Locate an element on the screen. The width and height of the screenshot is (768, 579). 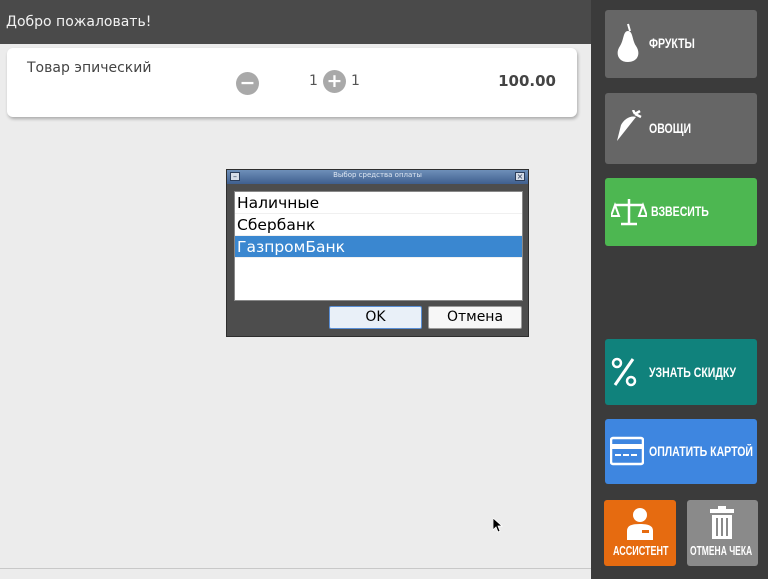
fruits-label: ФРУКТЫ is located at coordinates (672, 43).